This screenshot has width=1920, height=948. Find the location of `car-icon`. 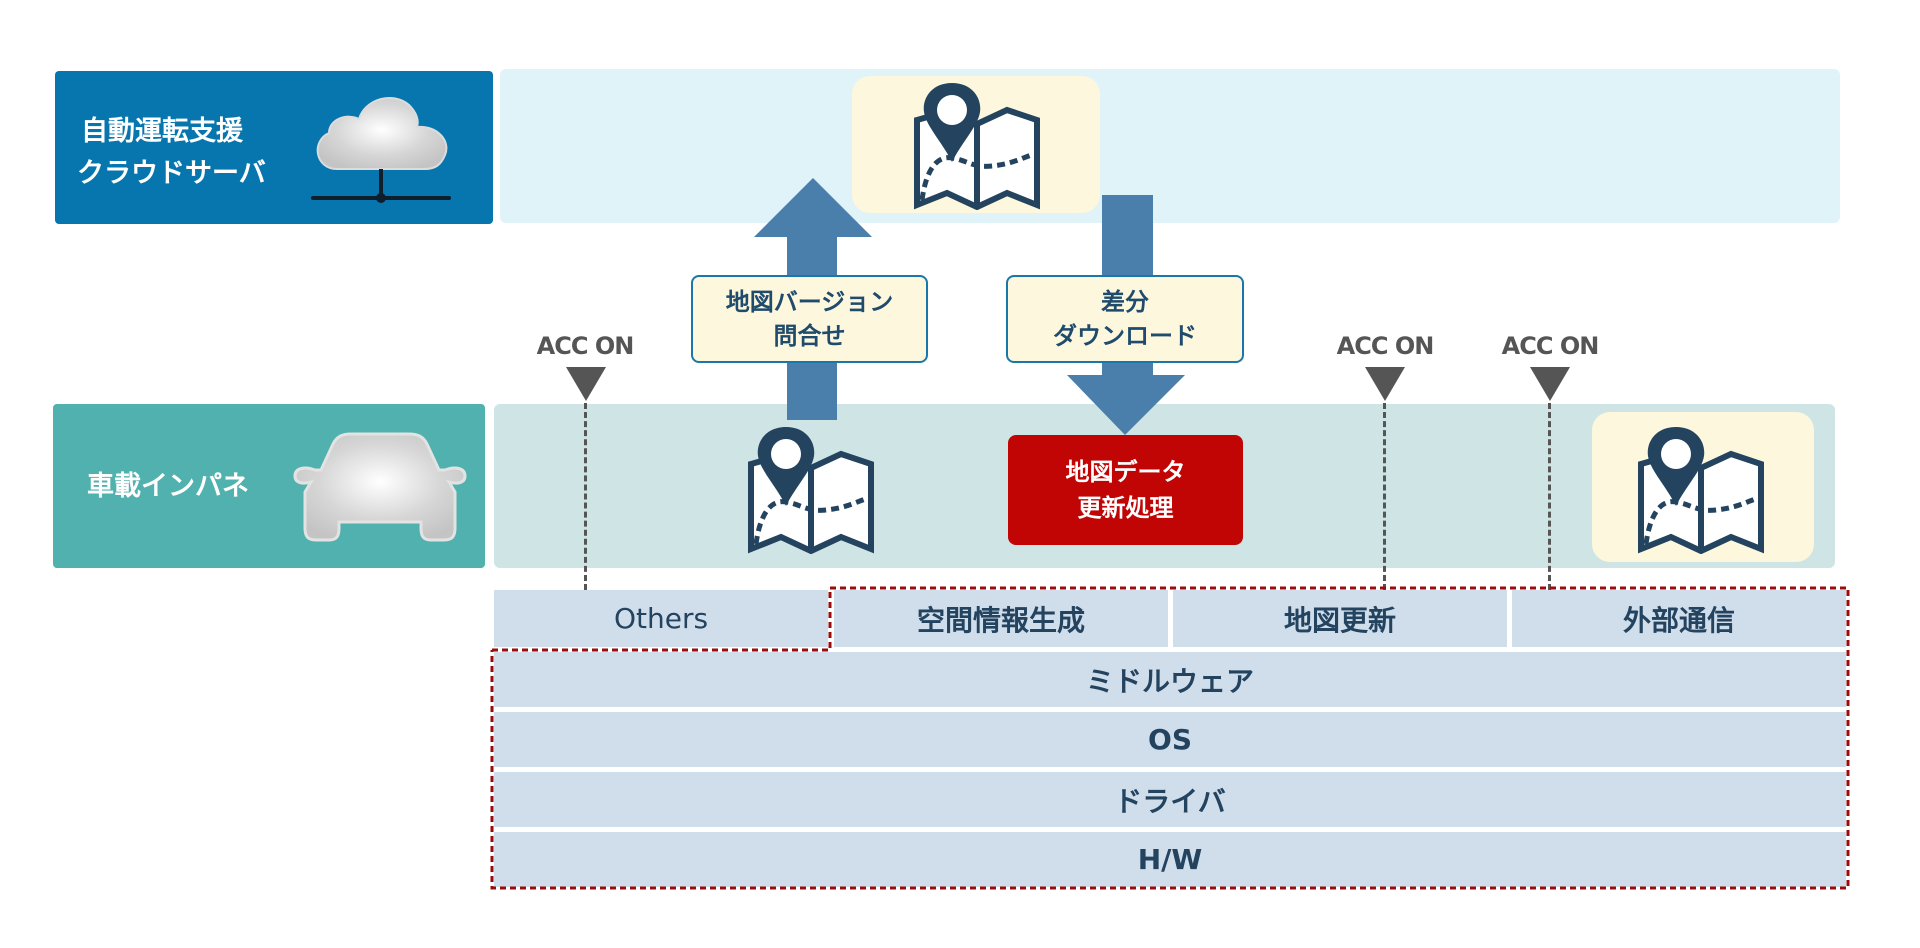

car-icon is located at coordinates (380, 487).